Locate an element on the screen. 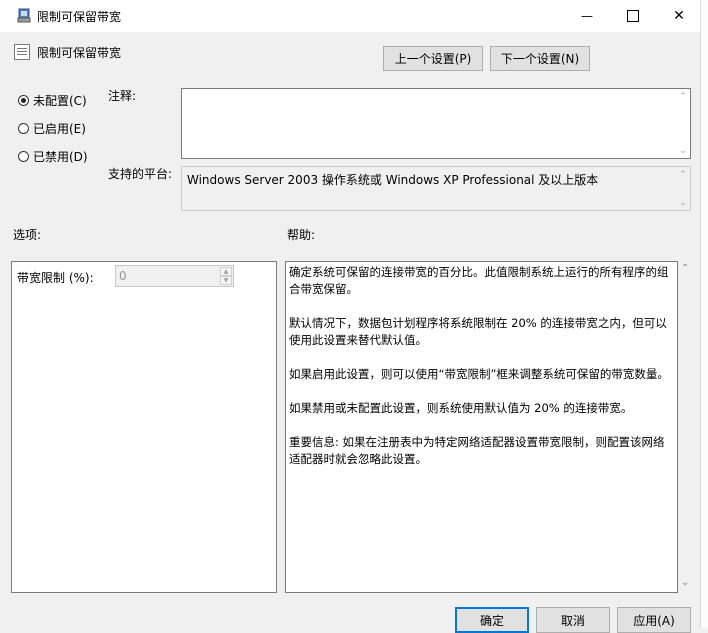  next-setting-button: 下一个设置(N) is located at coordinates (540, 58).